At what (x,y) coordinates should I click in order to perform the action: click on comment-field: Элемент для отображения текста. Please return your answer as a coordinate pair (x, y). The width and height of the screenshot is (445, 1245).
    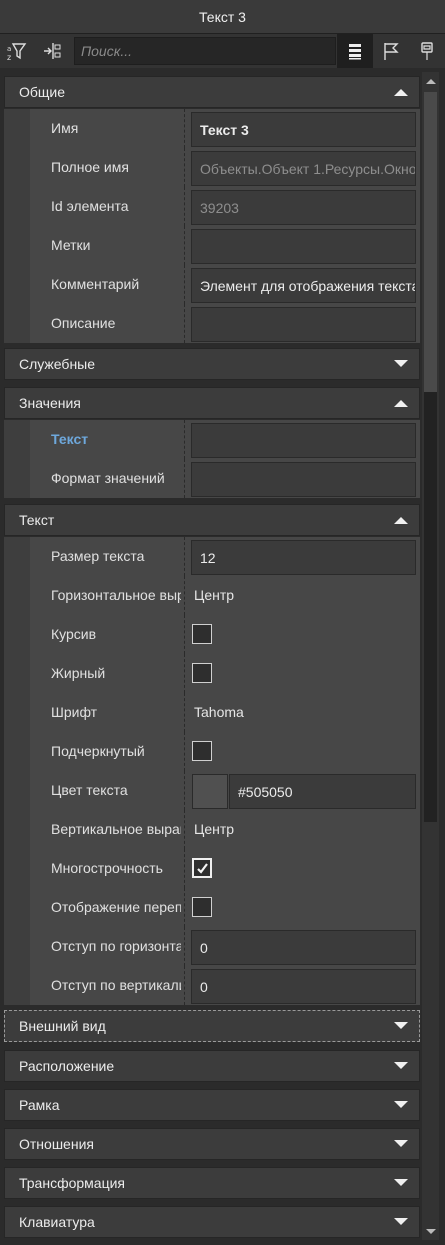
    Looking at the image, I should click on (303, 285).